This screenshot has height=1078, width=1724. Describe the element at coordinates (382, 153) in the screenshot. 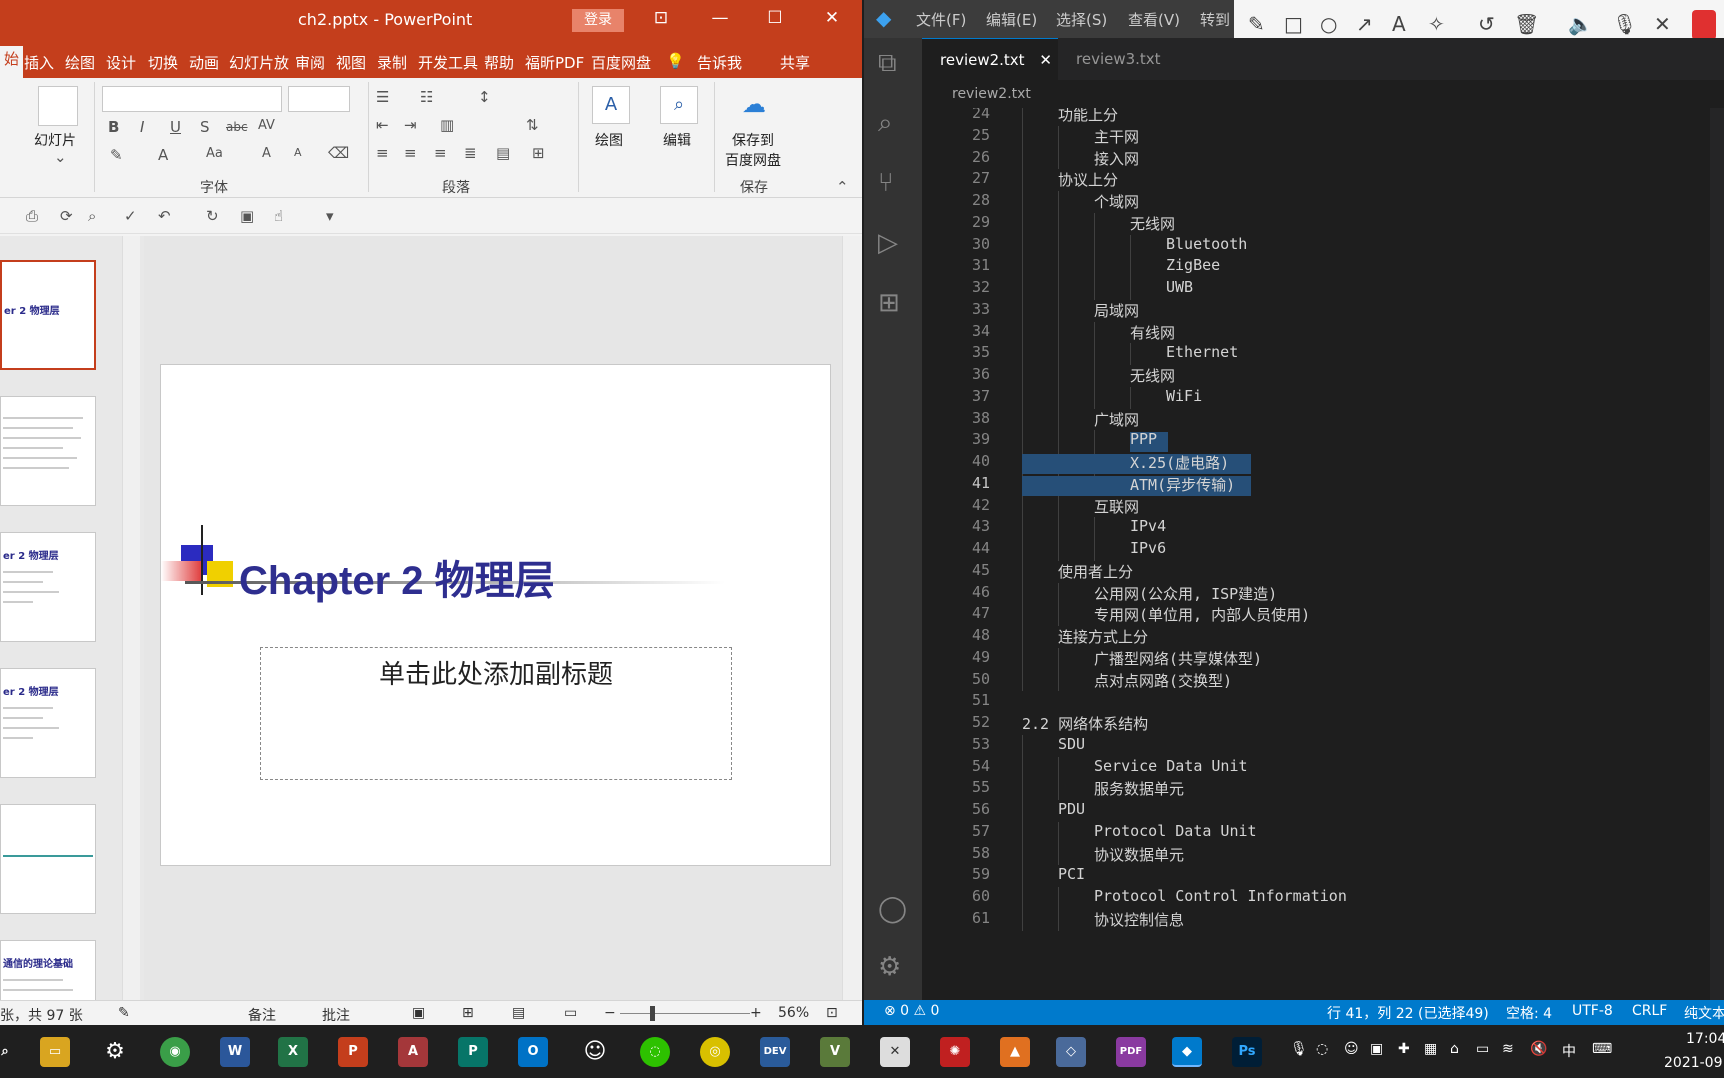

I see `align-left-icon: ≡` at that location.